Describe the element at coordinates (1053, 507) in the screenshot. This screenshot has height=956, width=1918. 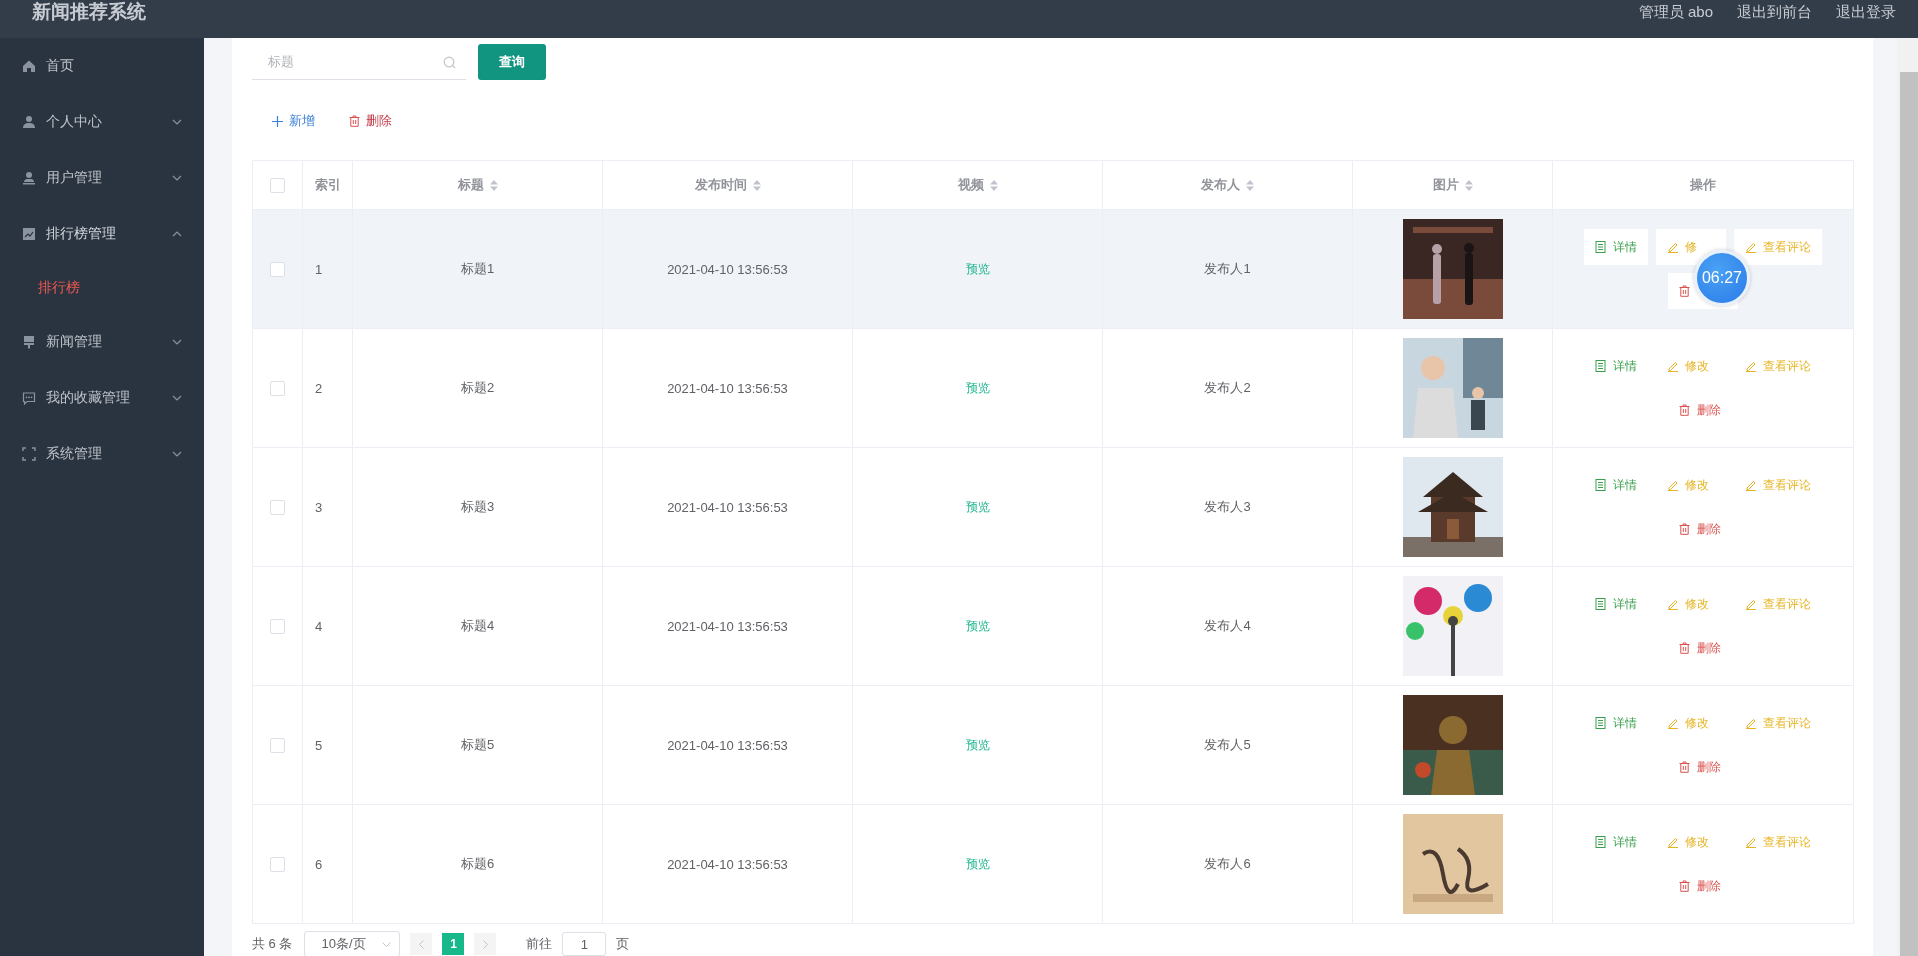
I see `table-row: 3 标题3 2021-04-10 13:56:53 预览 发布人3 详情 修改 查看评论 删除` at that location.